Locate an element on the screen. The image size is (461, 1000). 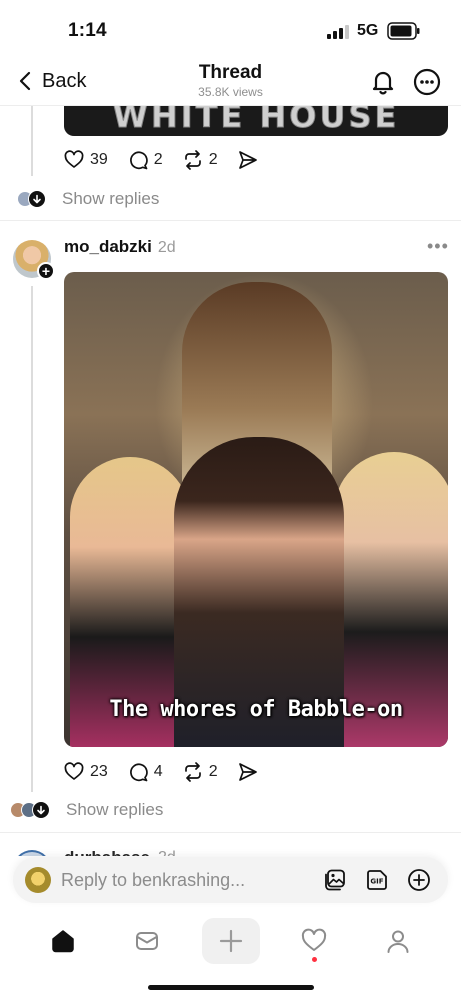
reply-bar: GIF is located at coordinates (230, 880).